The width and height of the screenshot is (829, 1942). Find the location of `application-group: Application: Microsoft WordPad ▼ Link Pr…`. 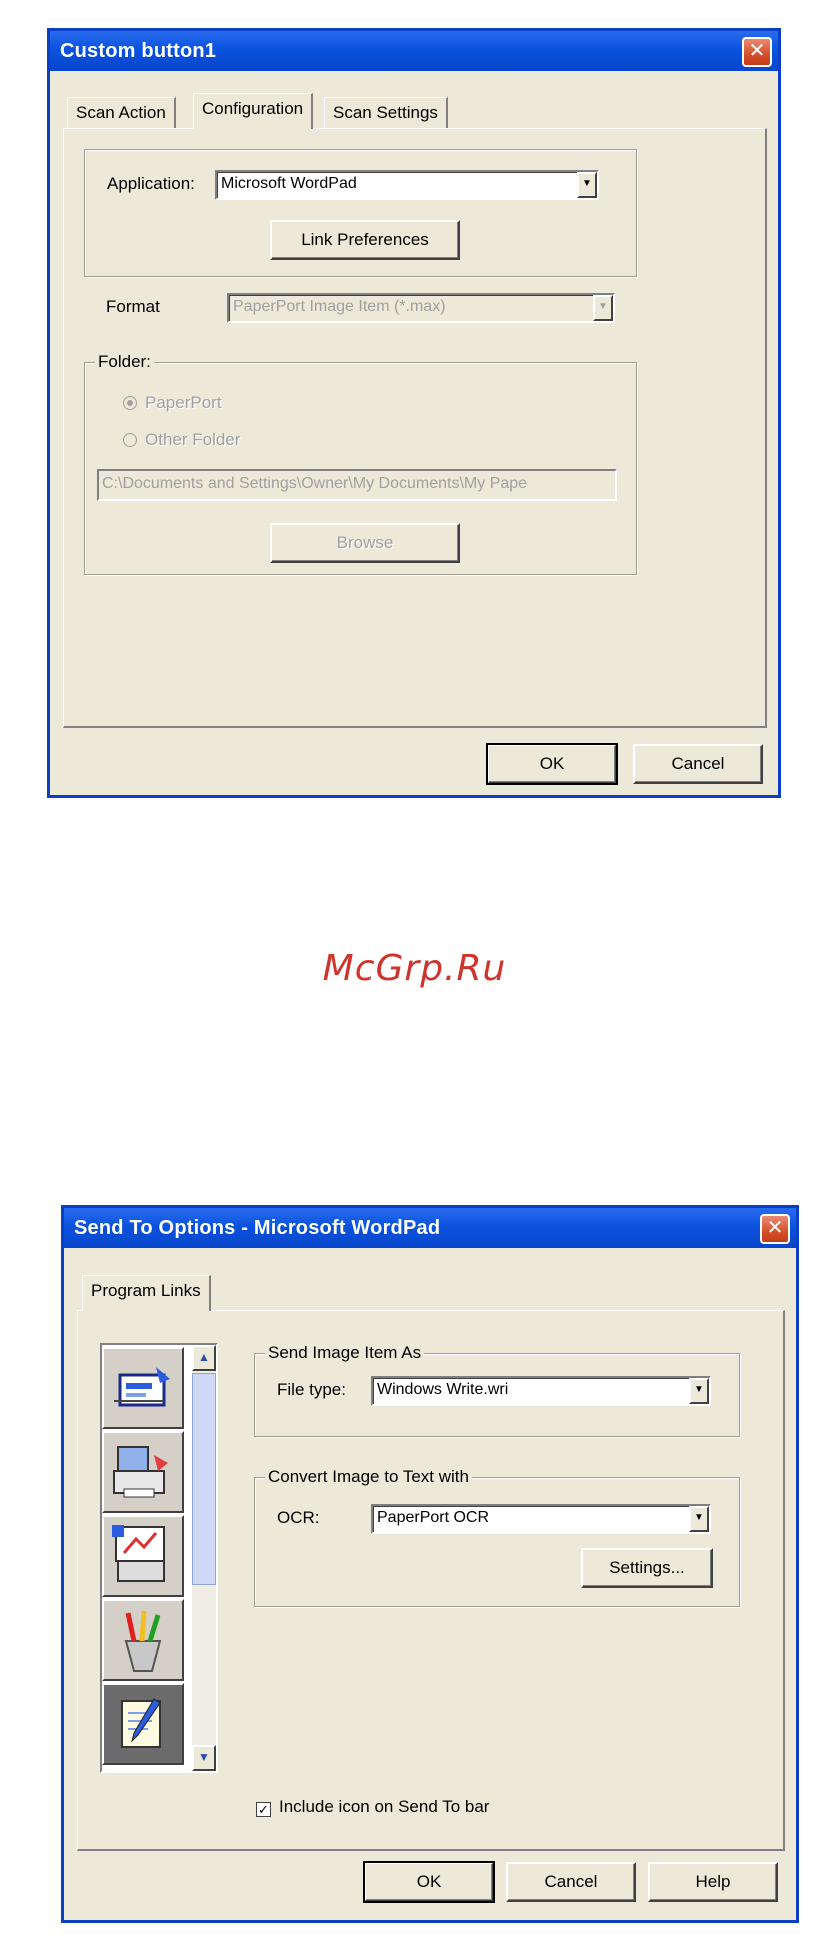

application-group: Application: Microsoft WordPad ▼ Link Pr… is located at coordinates (360, 213).